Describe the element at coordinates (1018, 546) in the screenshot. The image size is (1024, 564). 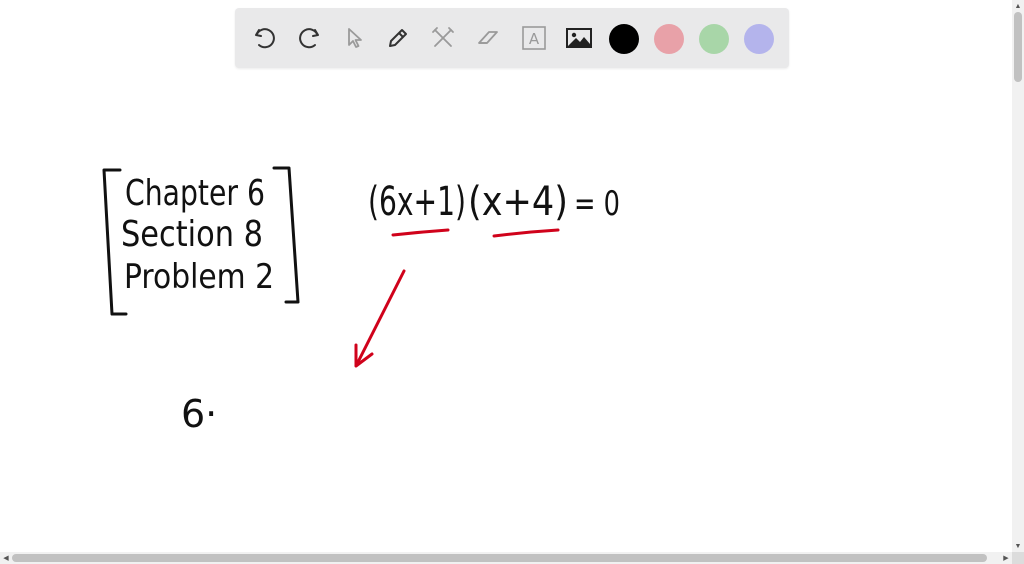
I see `scroll-down-icon: ▼` at that location.